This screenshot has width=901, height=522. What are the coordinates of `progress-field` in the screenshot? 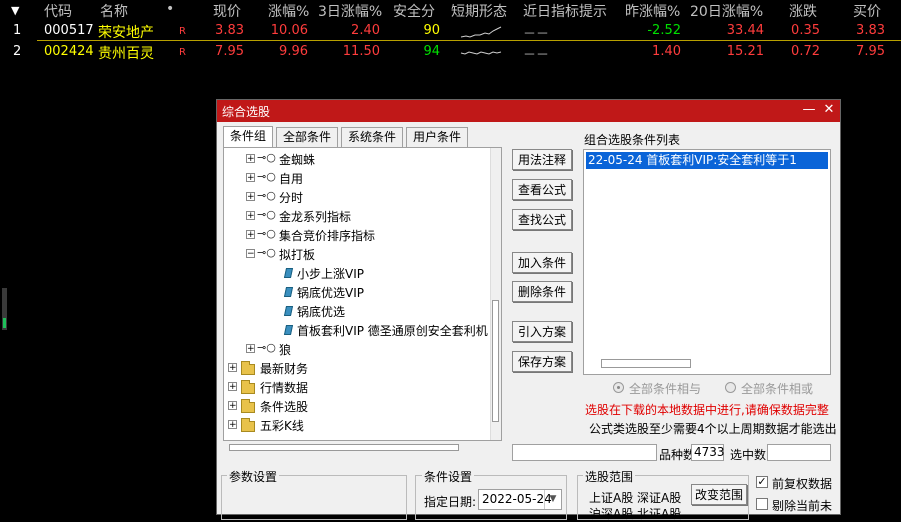 It's located at (584, 452).